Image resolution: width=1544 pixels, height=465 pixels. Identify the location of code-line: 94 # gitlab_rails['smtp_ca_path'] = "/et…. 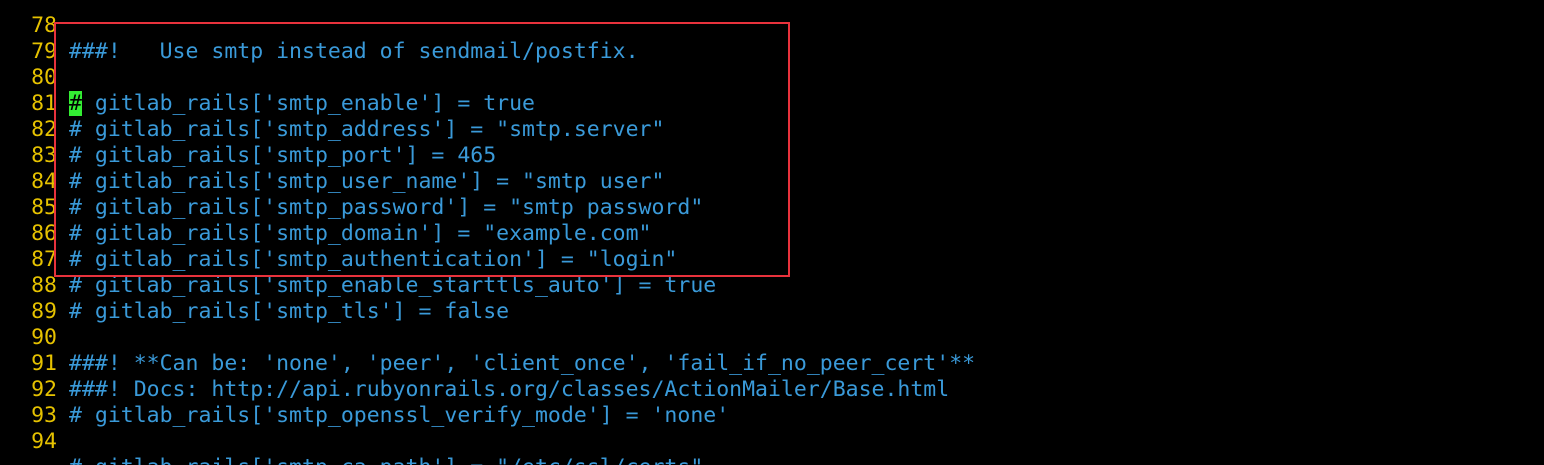
(772, 434).